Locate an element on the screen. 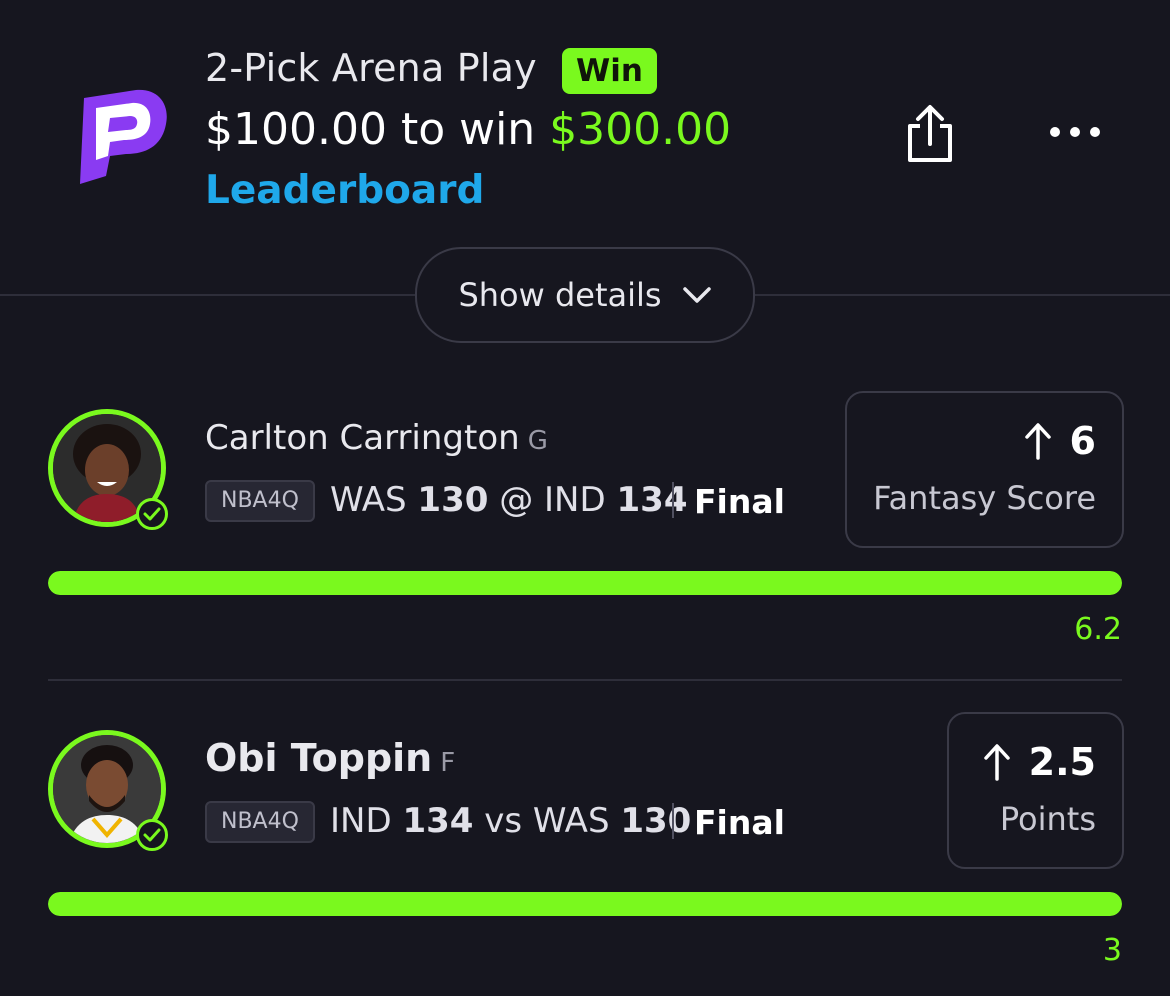 The image size is (1170, 996). wager-text: $100.00 to win is located at coordinates (377, 129).